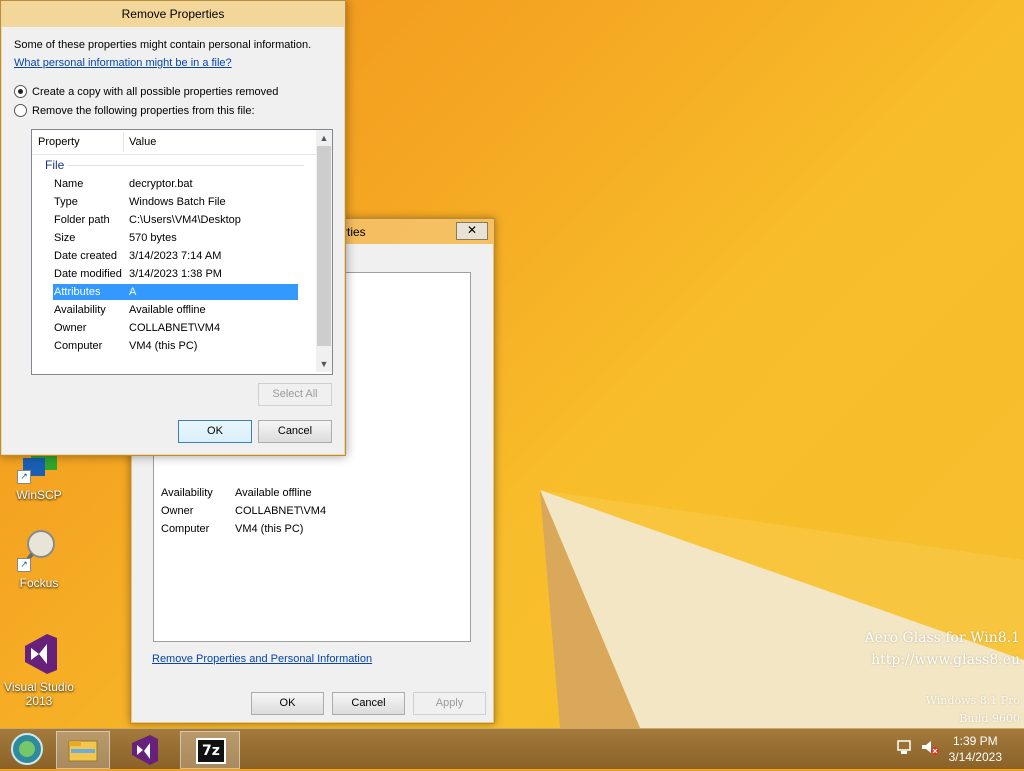  I want to click on property-name: Folder path, so click(82, 220).